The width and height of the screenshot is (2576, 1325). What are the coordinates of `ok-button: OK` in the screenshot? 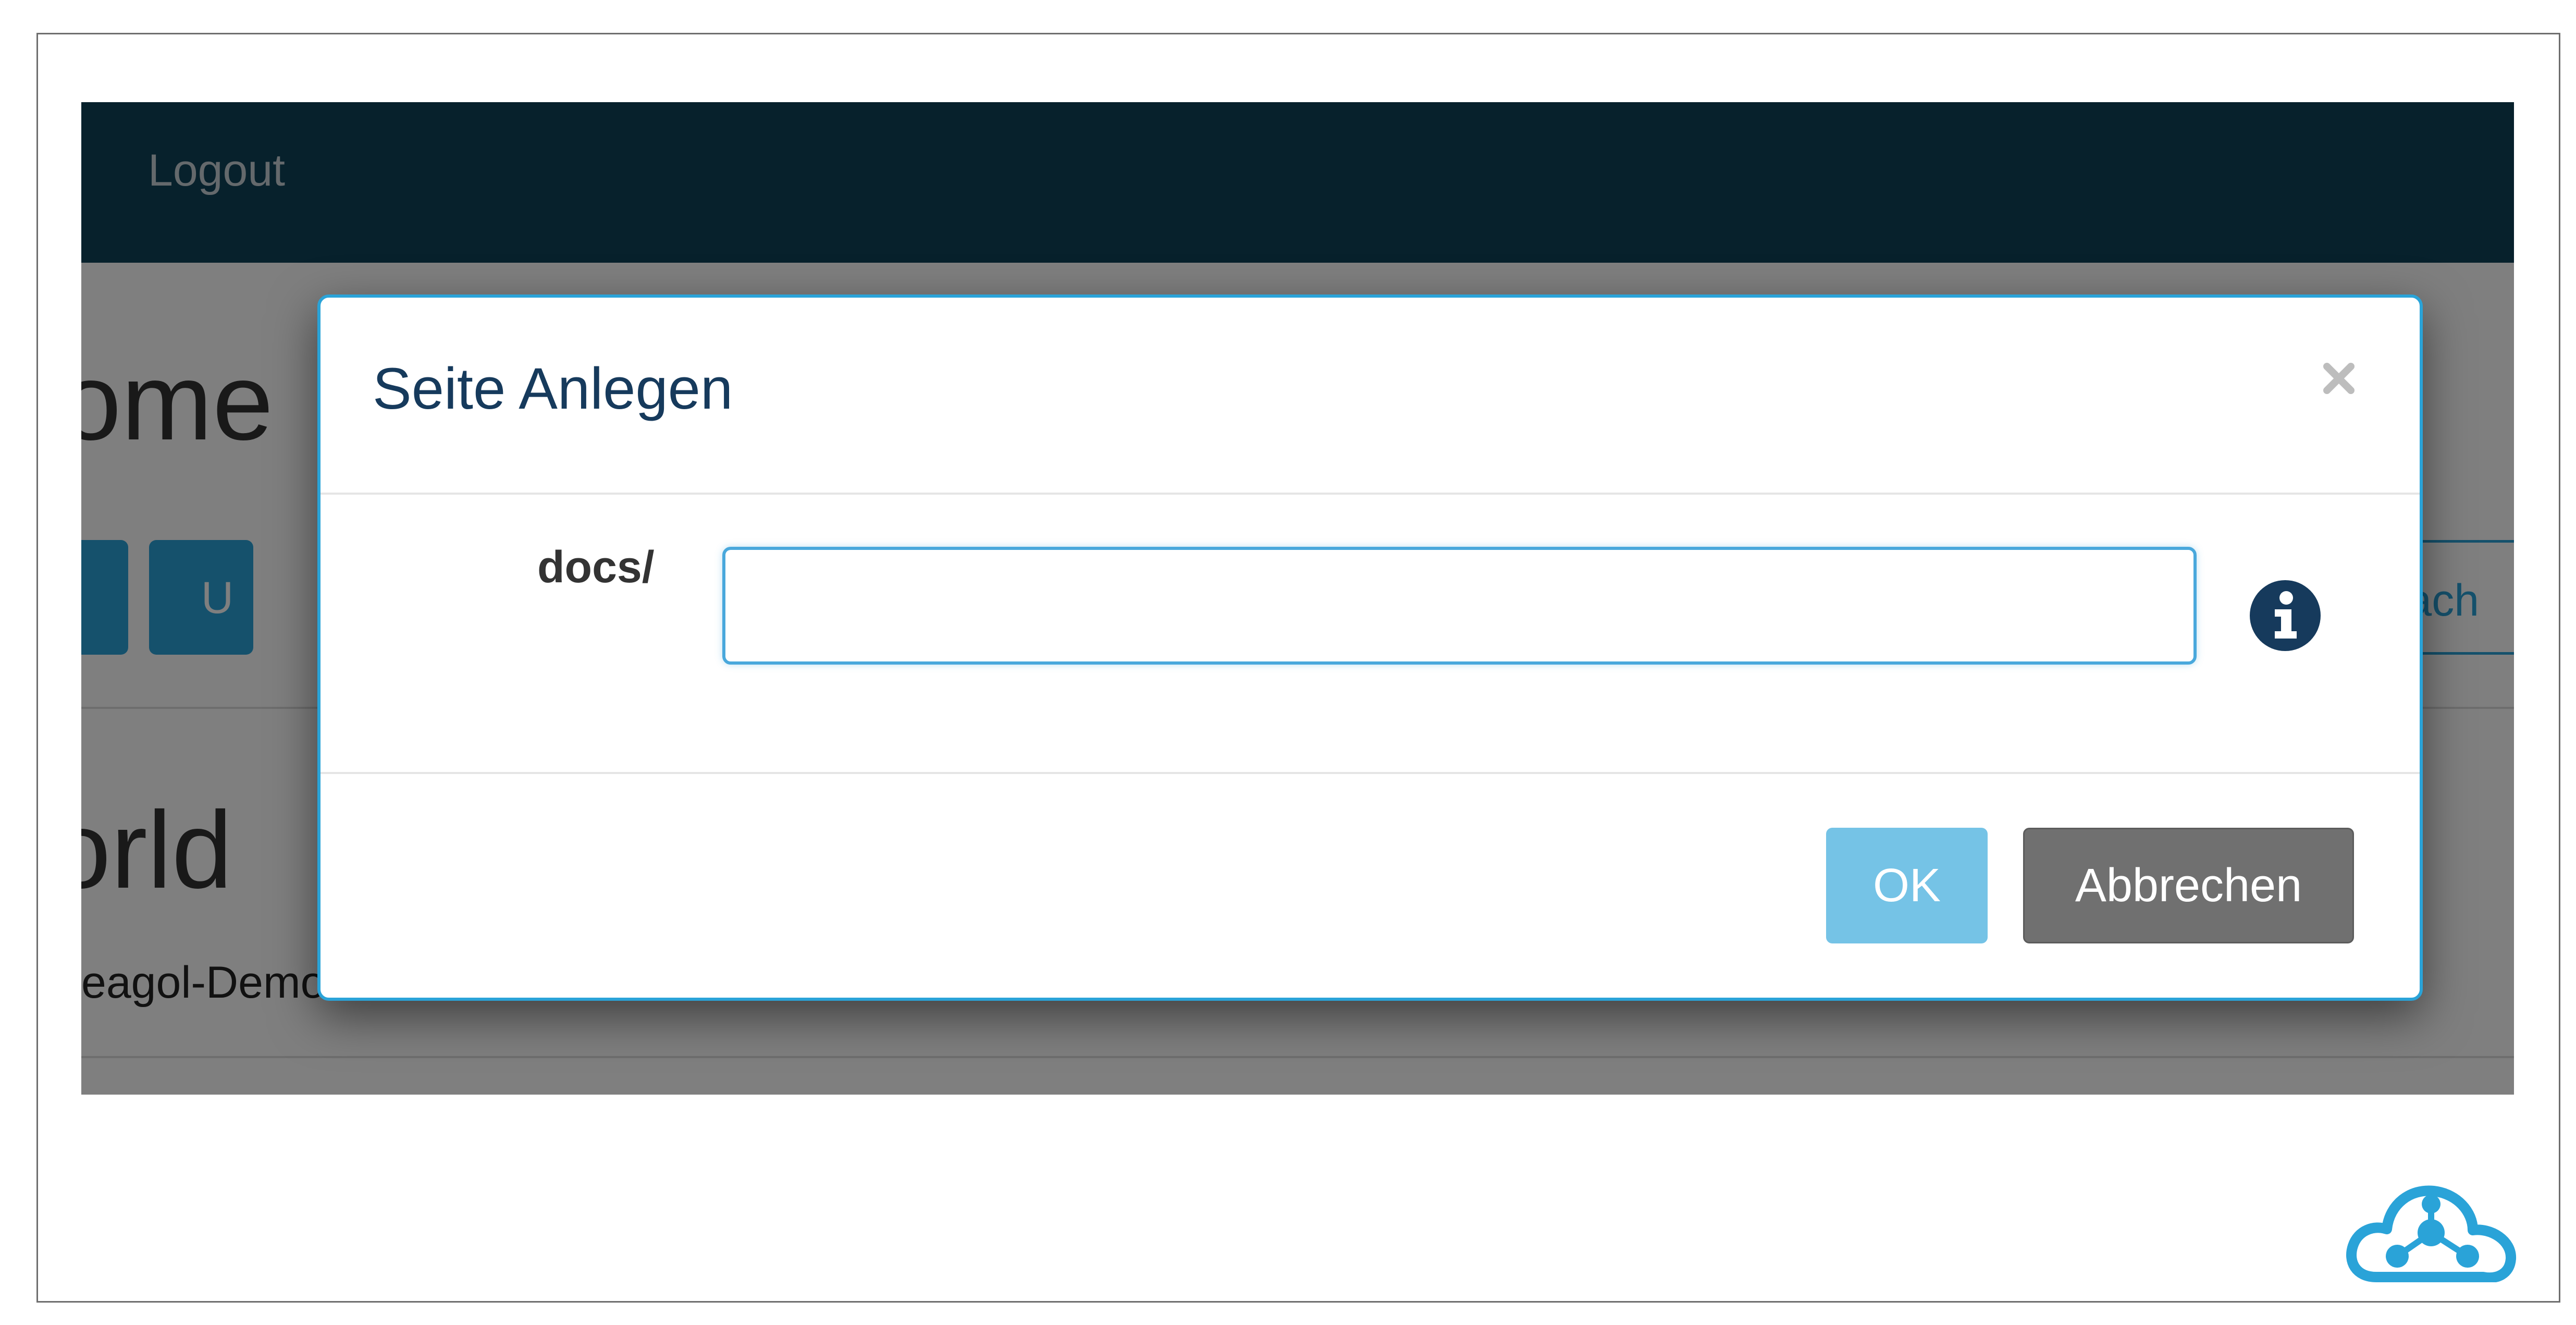 It's located at (1907, 885).